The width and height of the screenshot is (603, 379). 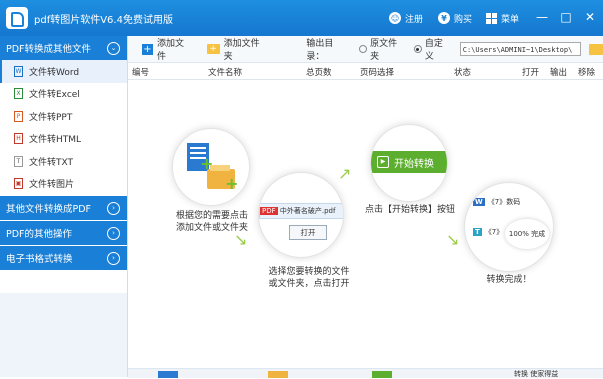 I want to click on step4-caption: 转换完成！, so click(x=509, y=280).